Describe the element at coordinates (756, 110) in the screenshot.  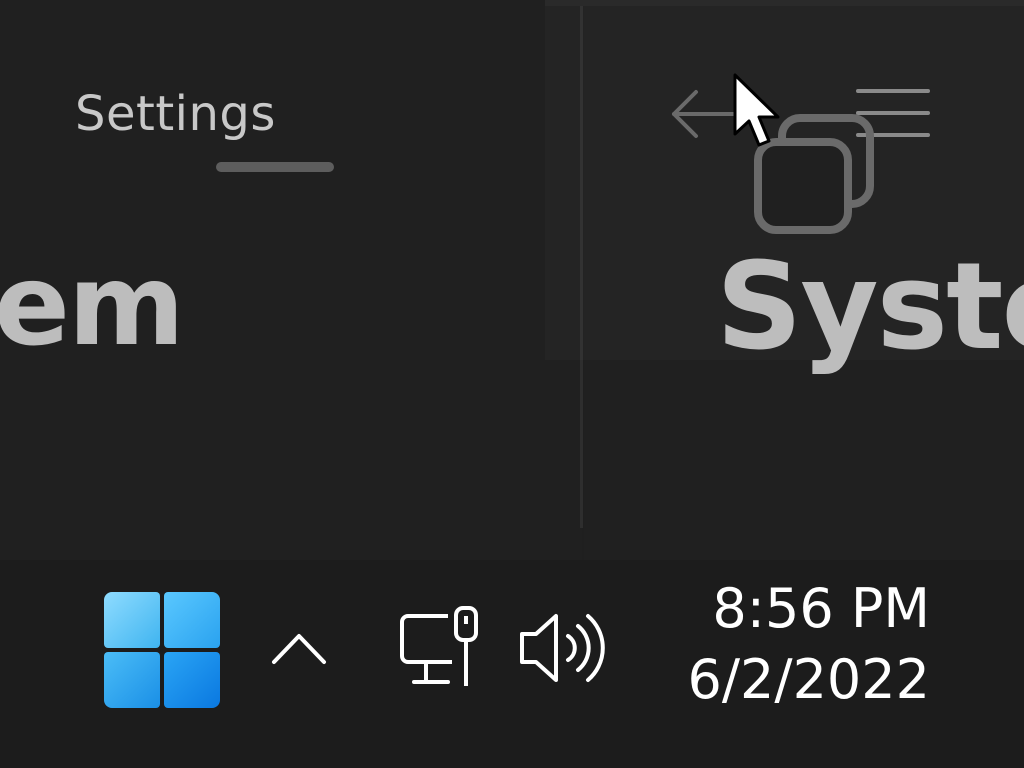
I see `mouse-cursor-icon` at that location.